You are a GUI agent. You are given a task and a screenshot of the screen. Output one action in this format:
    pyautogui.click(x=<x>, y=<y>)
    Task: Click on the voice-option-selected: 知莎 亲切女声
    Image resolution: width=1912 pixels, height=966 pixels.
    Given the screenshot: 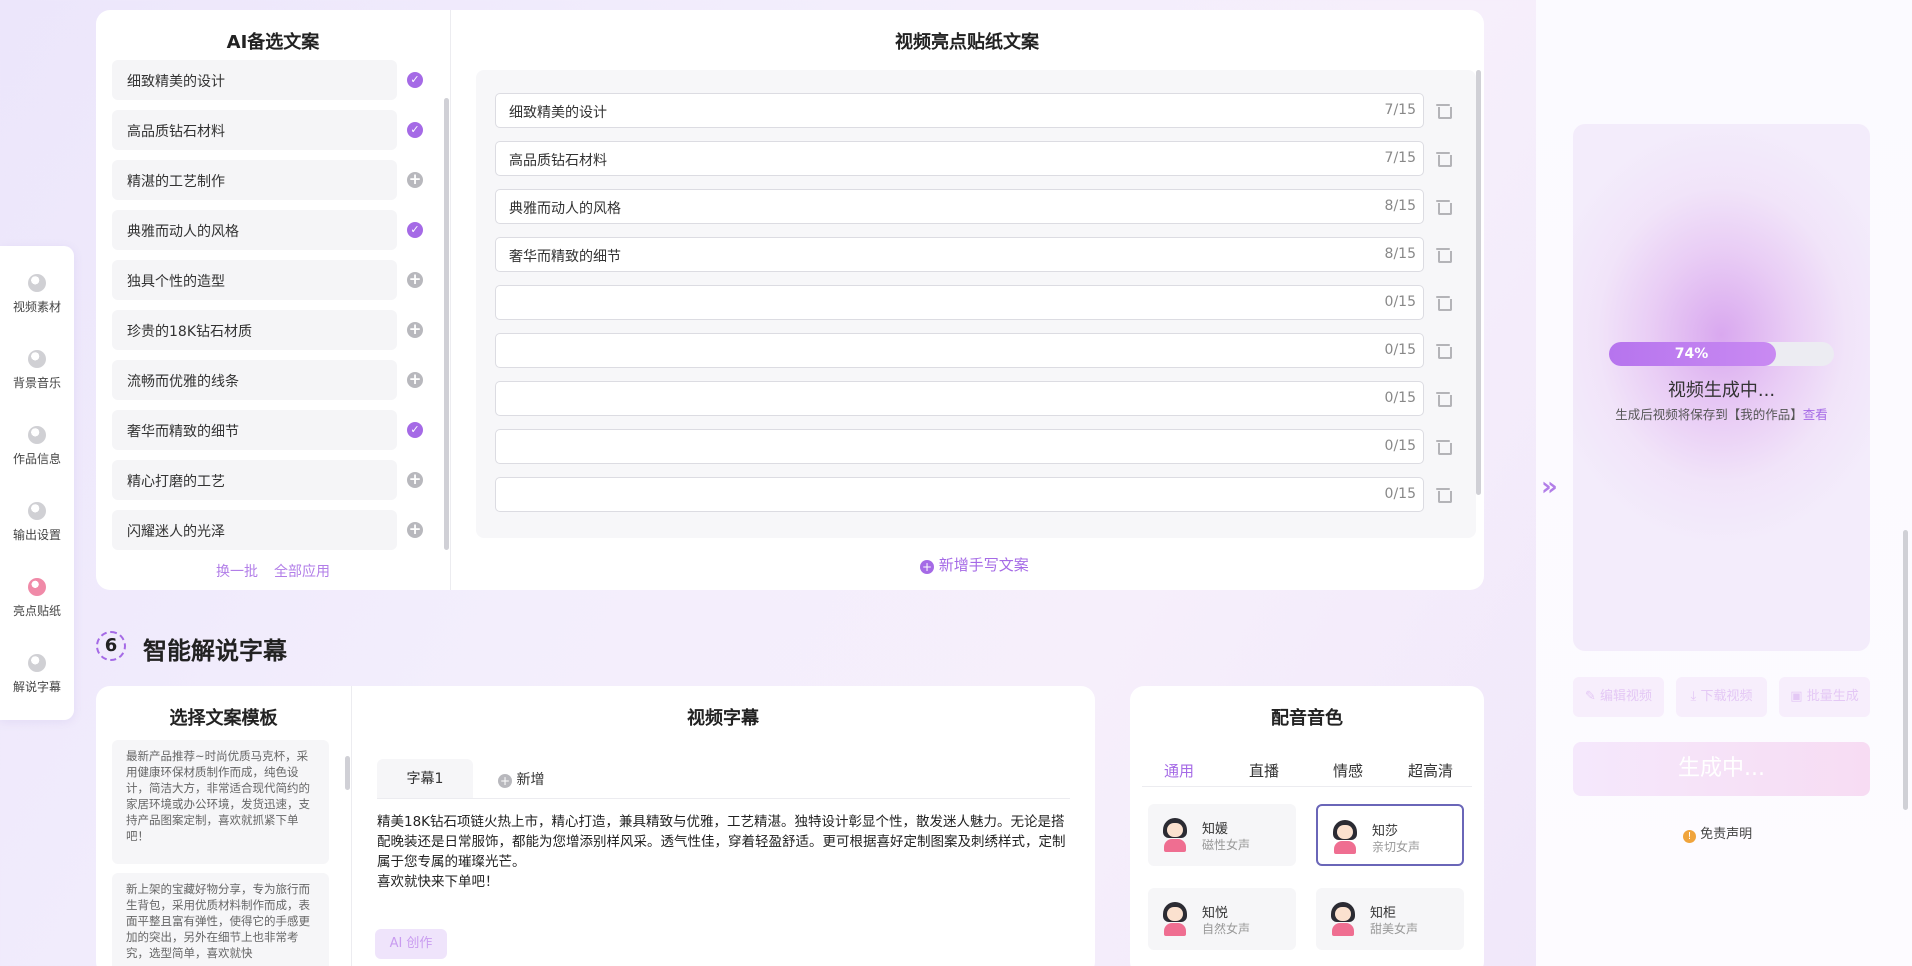 What is the action you would take?
    pyautogui.click(x=1390, y=835)
    